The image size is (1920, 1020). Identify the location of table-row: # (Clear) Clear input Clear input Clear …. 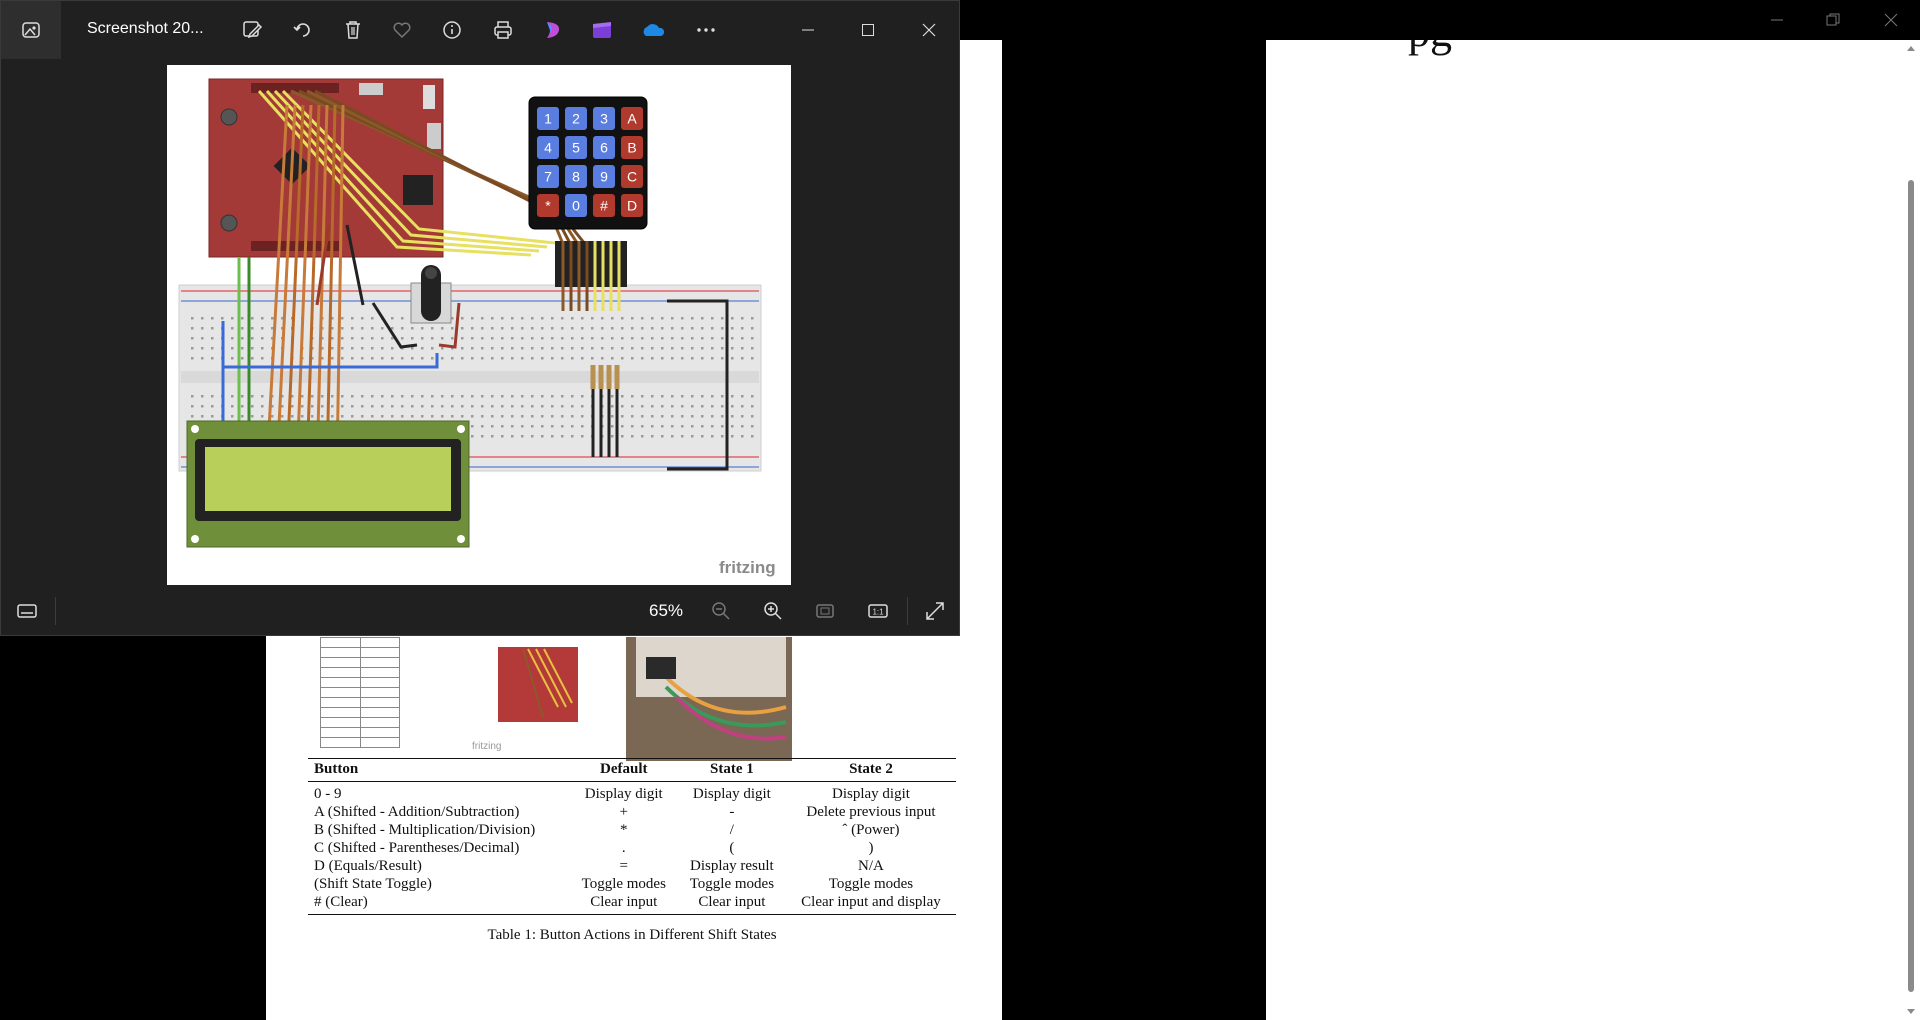
(632, 904).